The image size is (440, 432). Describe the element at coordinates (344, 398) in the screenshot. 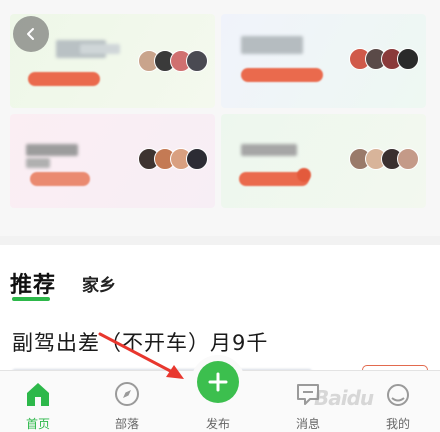

I see `watermark: Baidu` at that location.